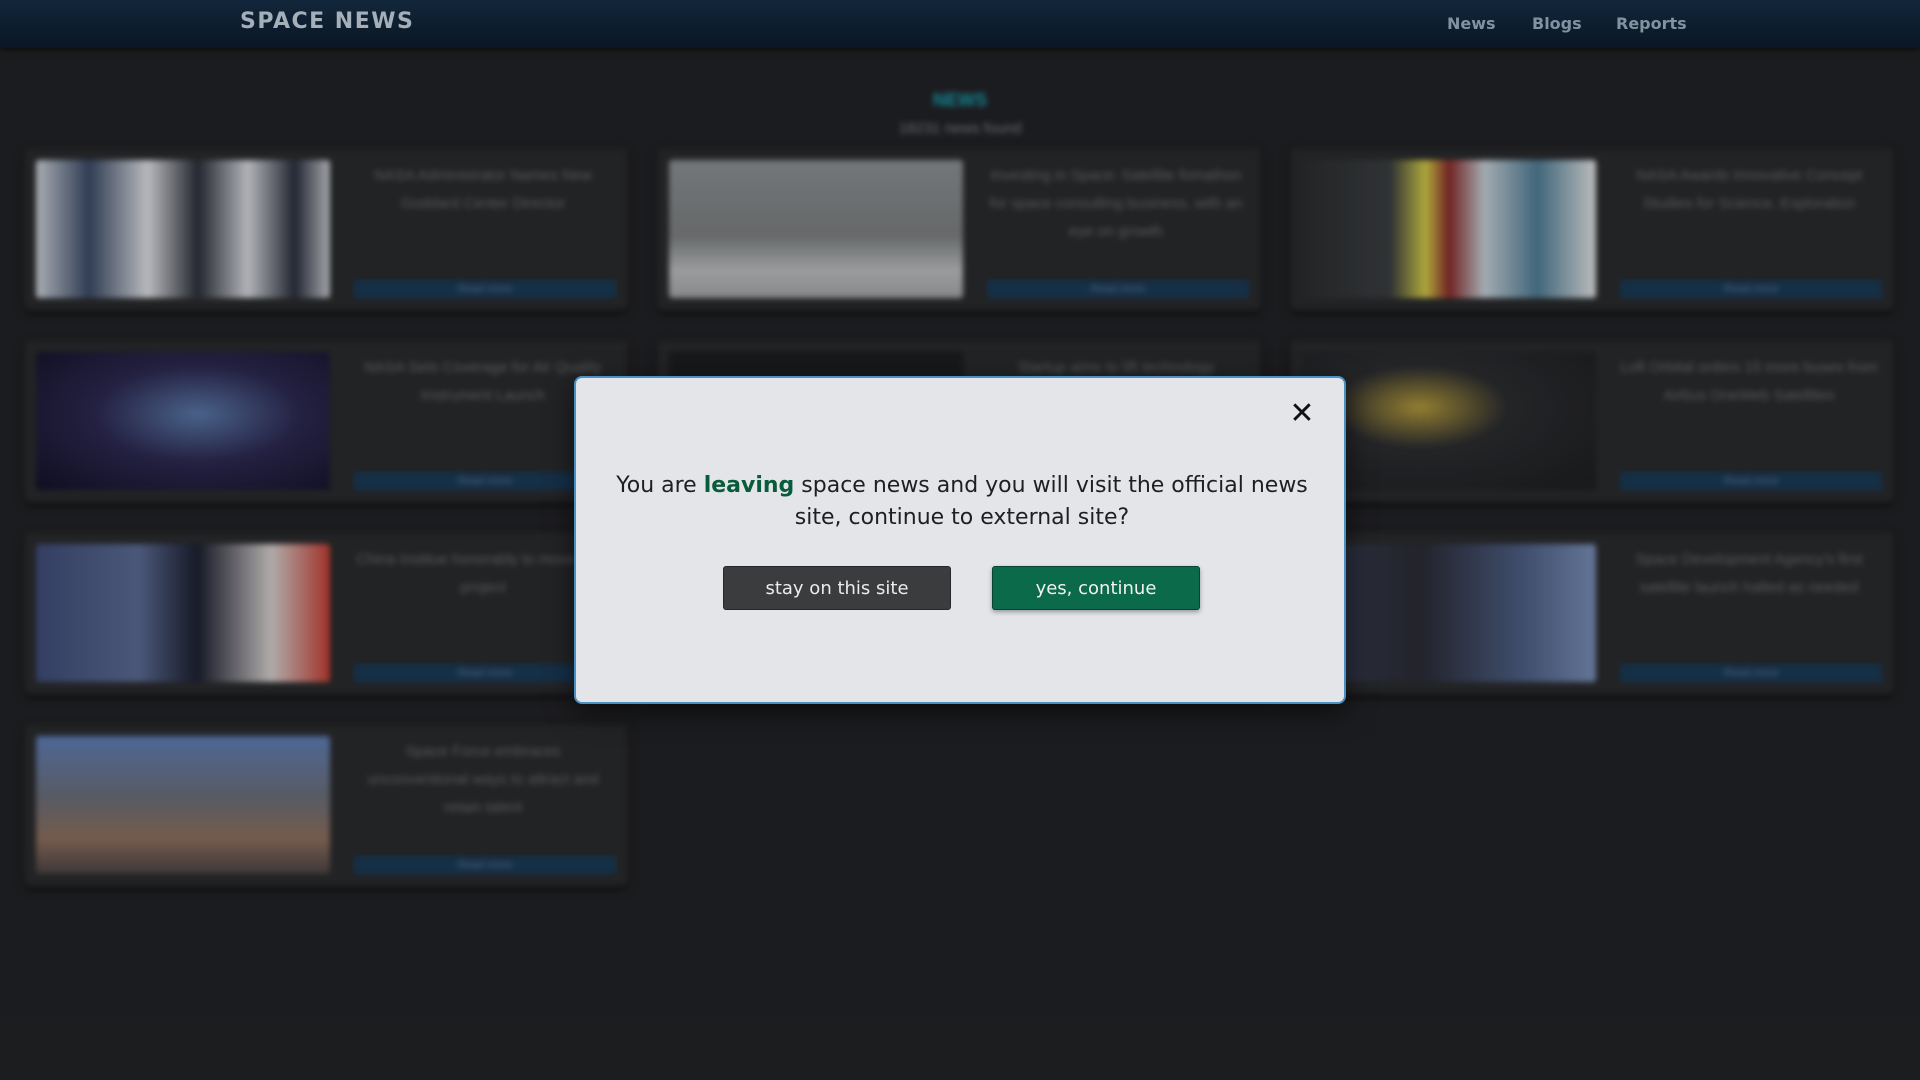 The height and width of the screenshot is (1080, 1920). Describe the element at coordinates (660, 485) in the screenshot. I see `dialog-message-prefix: You are` at that location.